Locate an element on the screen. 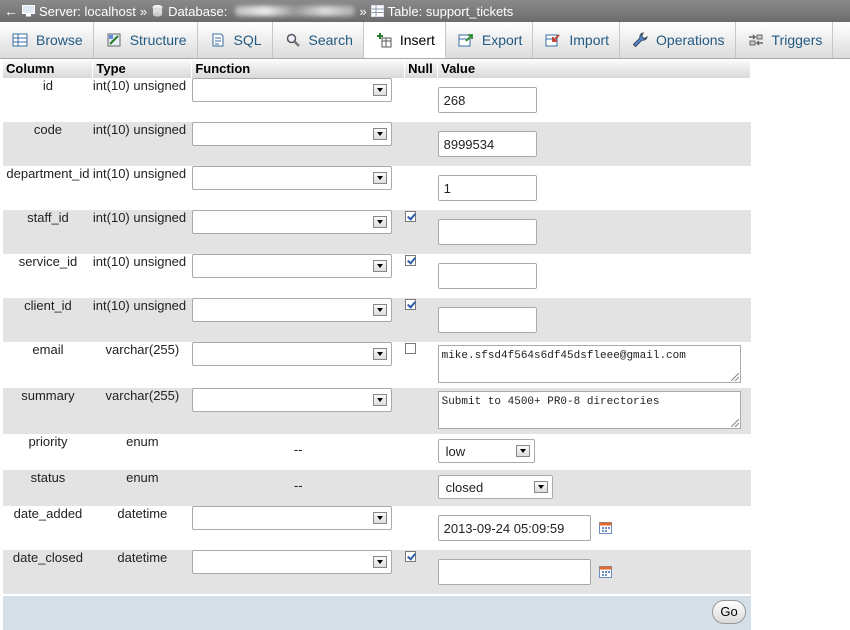  table-row: status enum -- closed is located at coordinates (377, 488).